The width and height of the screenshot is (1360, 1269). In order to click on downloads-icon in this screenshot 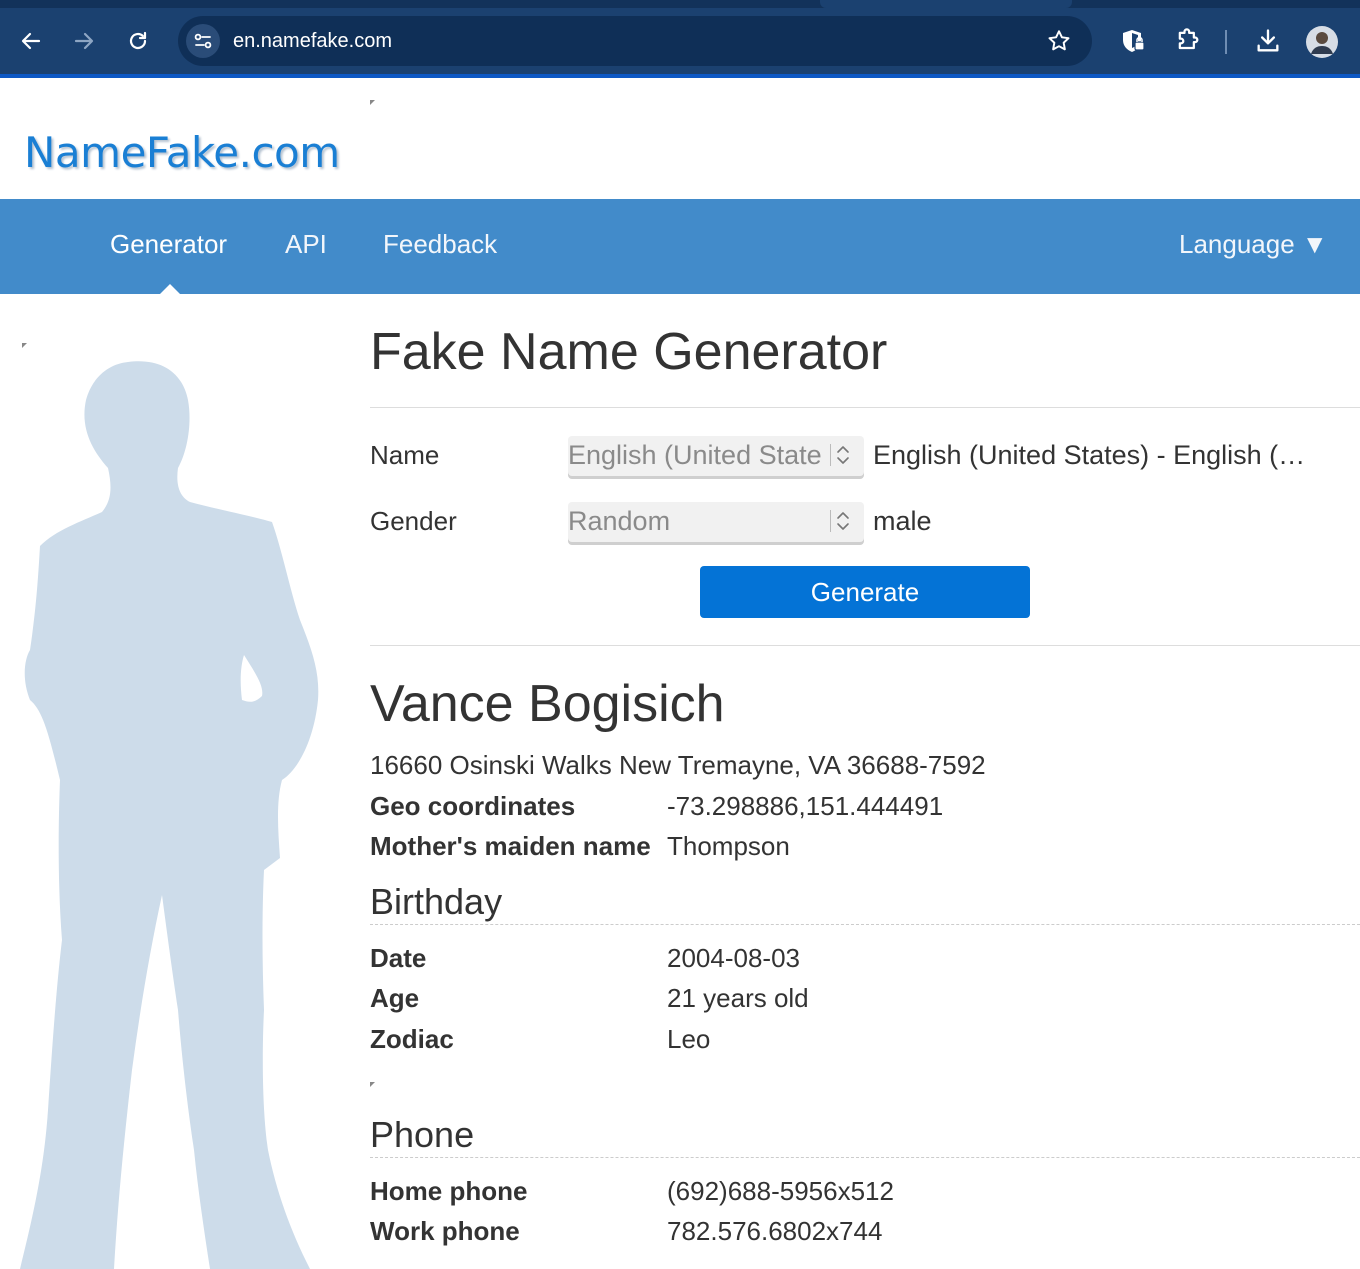, I will do `click(1268, 43)`.